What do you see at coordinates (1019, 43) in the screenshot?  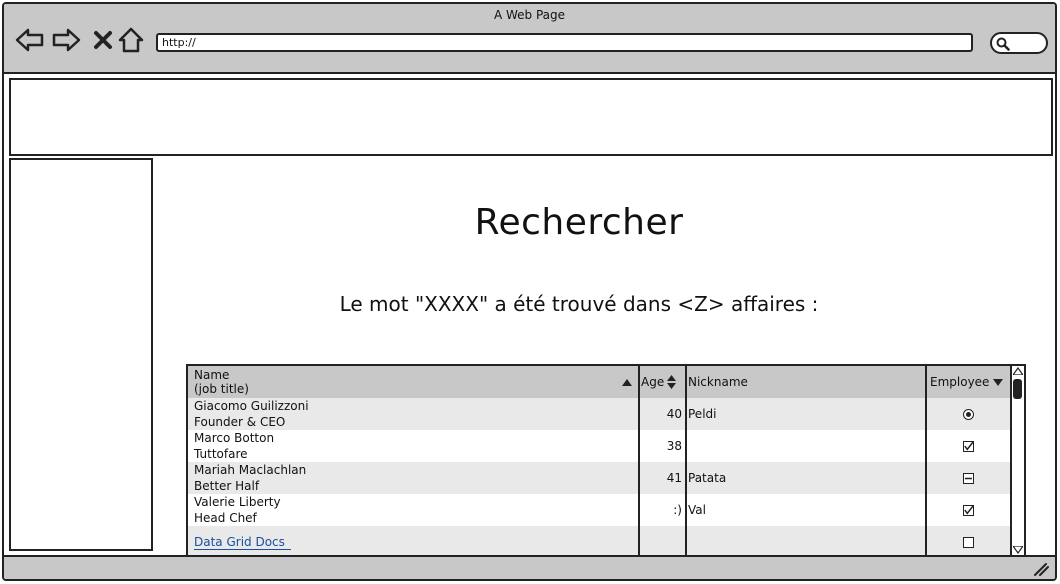 I see `browser-search-box` at bounding box center [1019, 43].